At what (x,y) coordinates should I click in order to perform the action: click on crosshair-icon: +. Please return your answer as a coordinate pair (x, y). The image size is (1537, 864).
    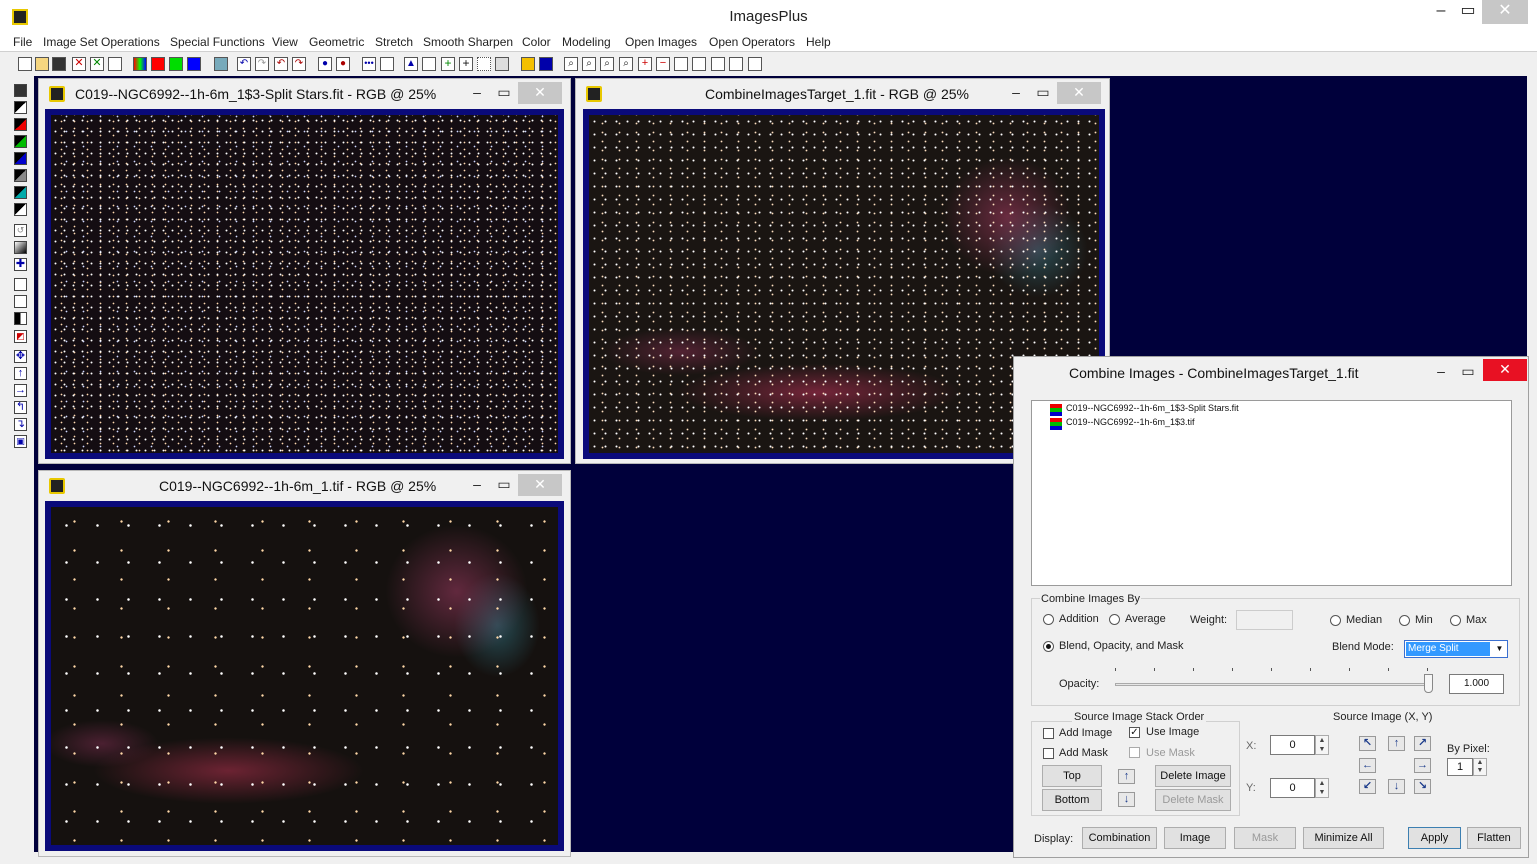
    Looking at the image, I should click on (466, 64).